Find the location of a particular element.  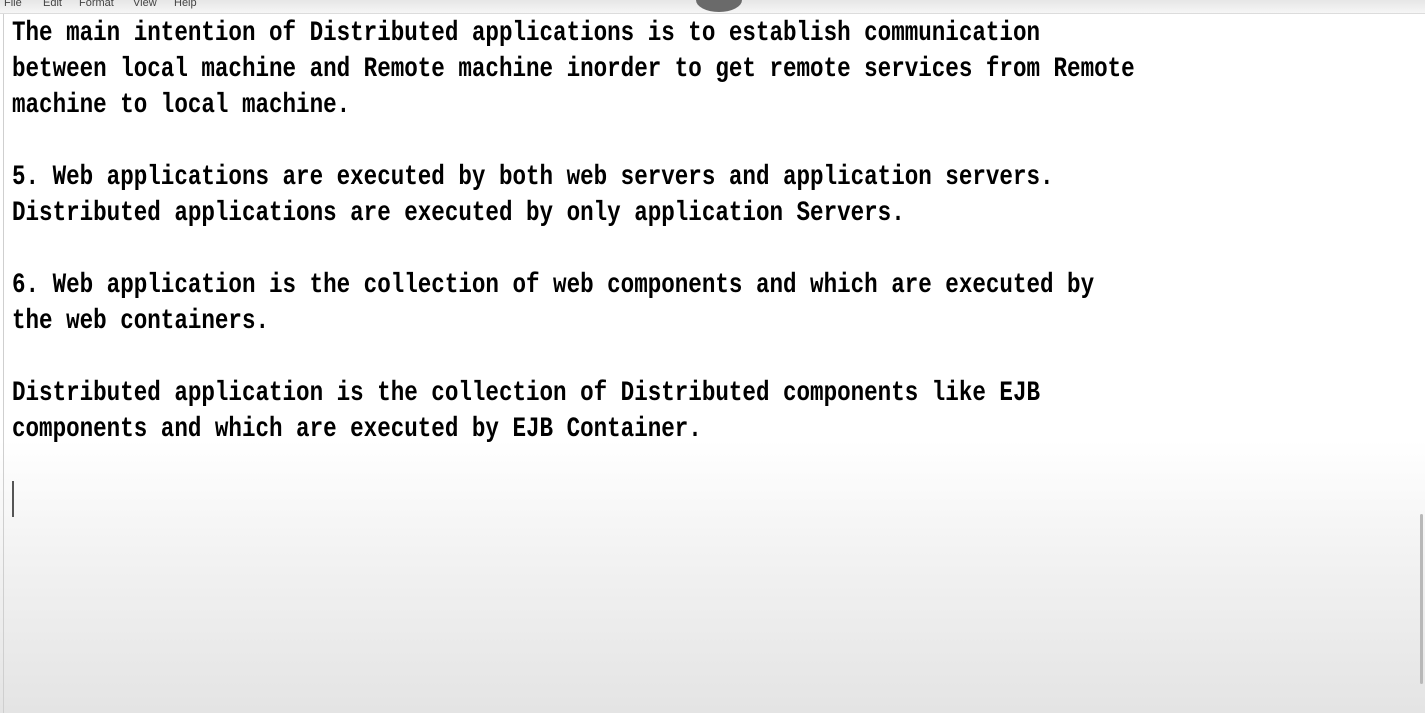

vertical-scrollbar is located at coordinates (1419, 363).